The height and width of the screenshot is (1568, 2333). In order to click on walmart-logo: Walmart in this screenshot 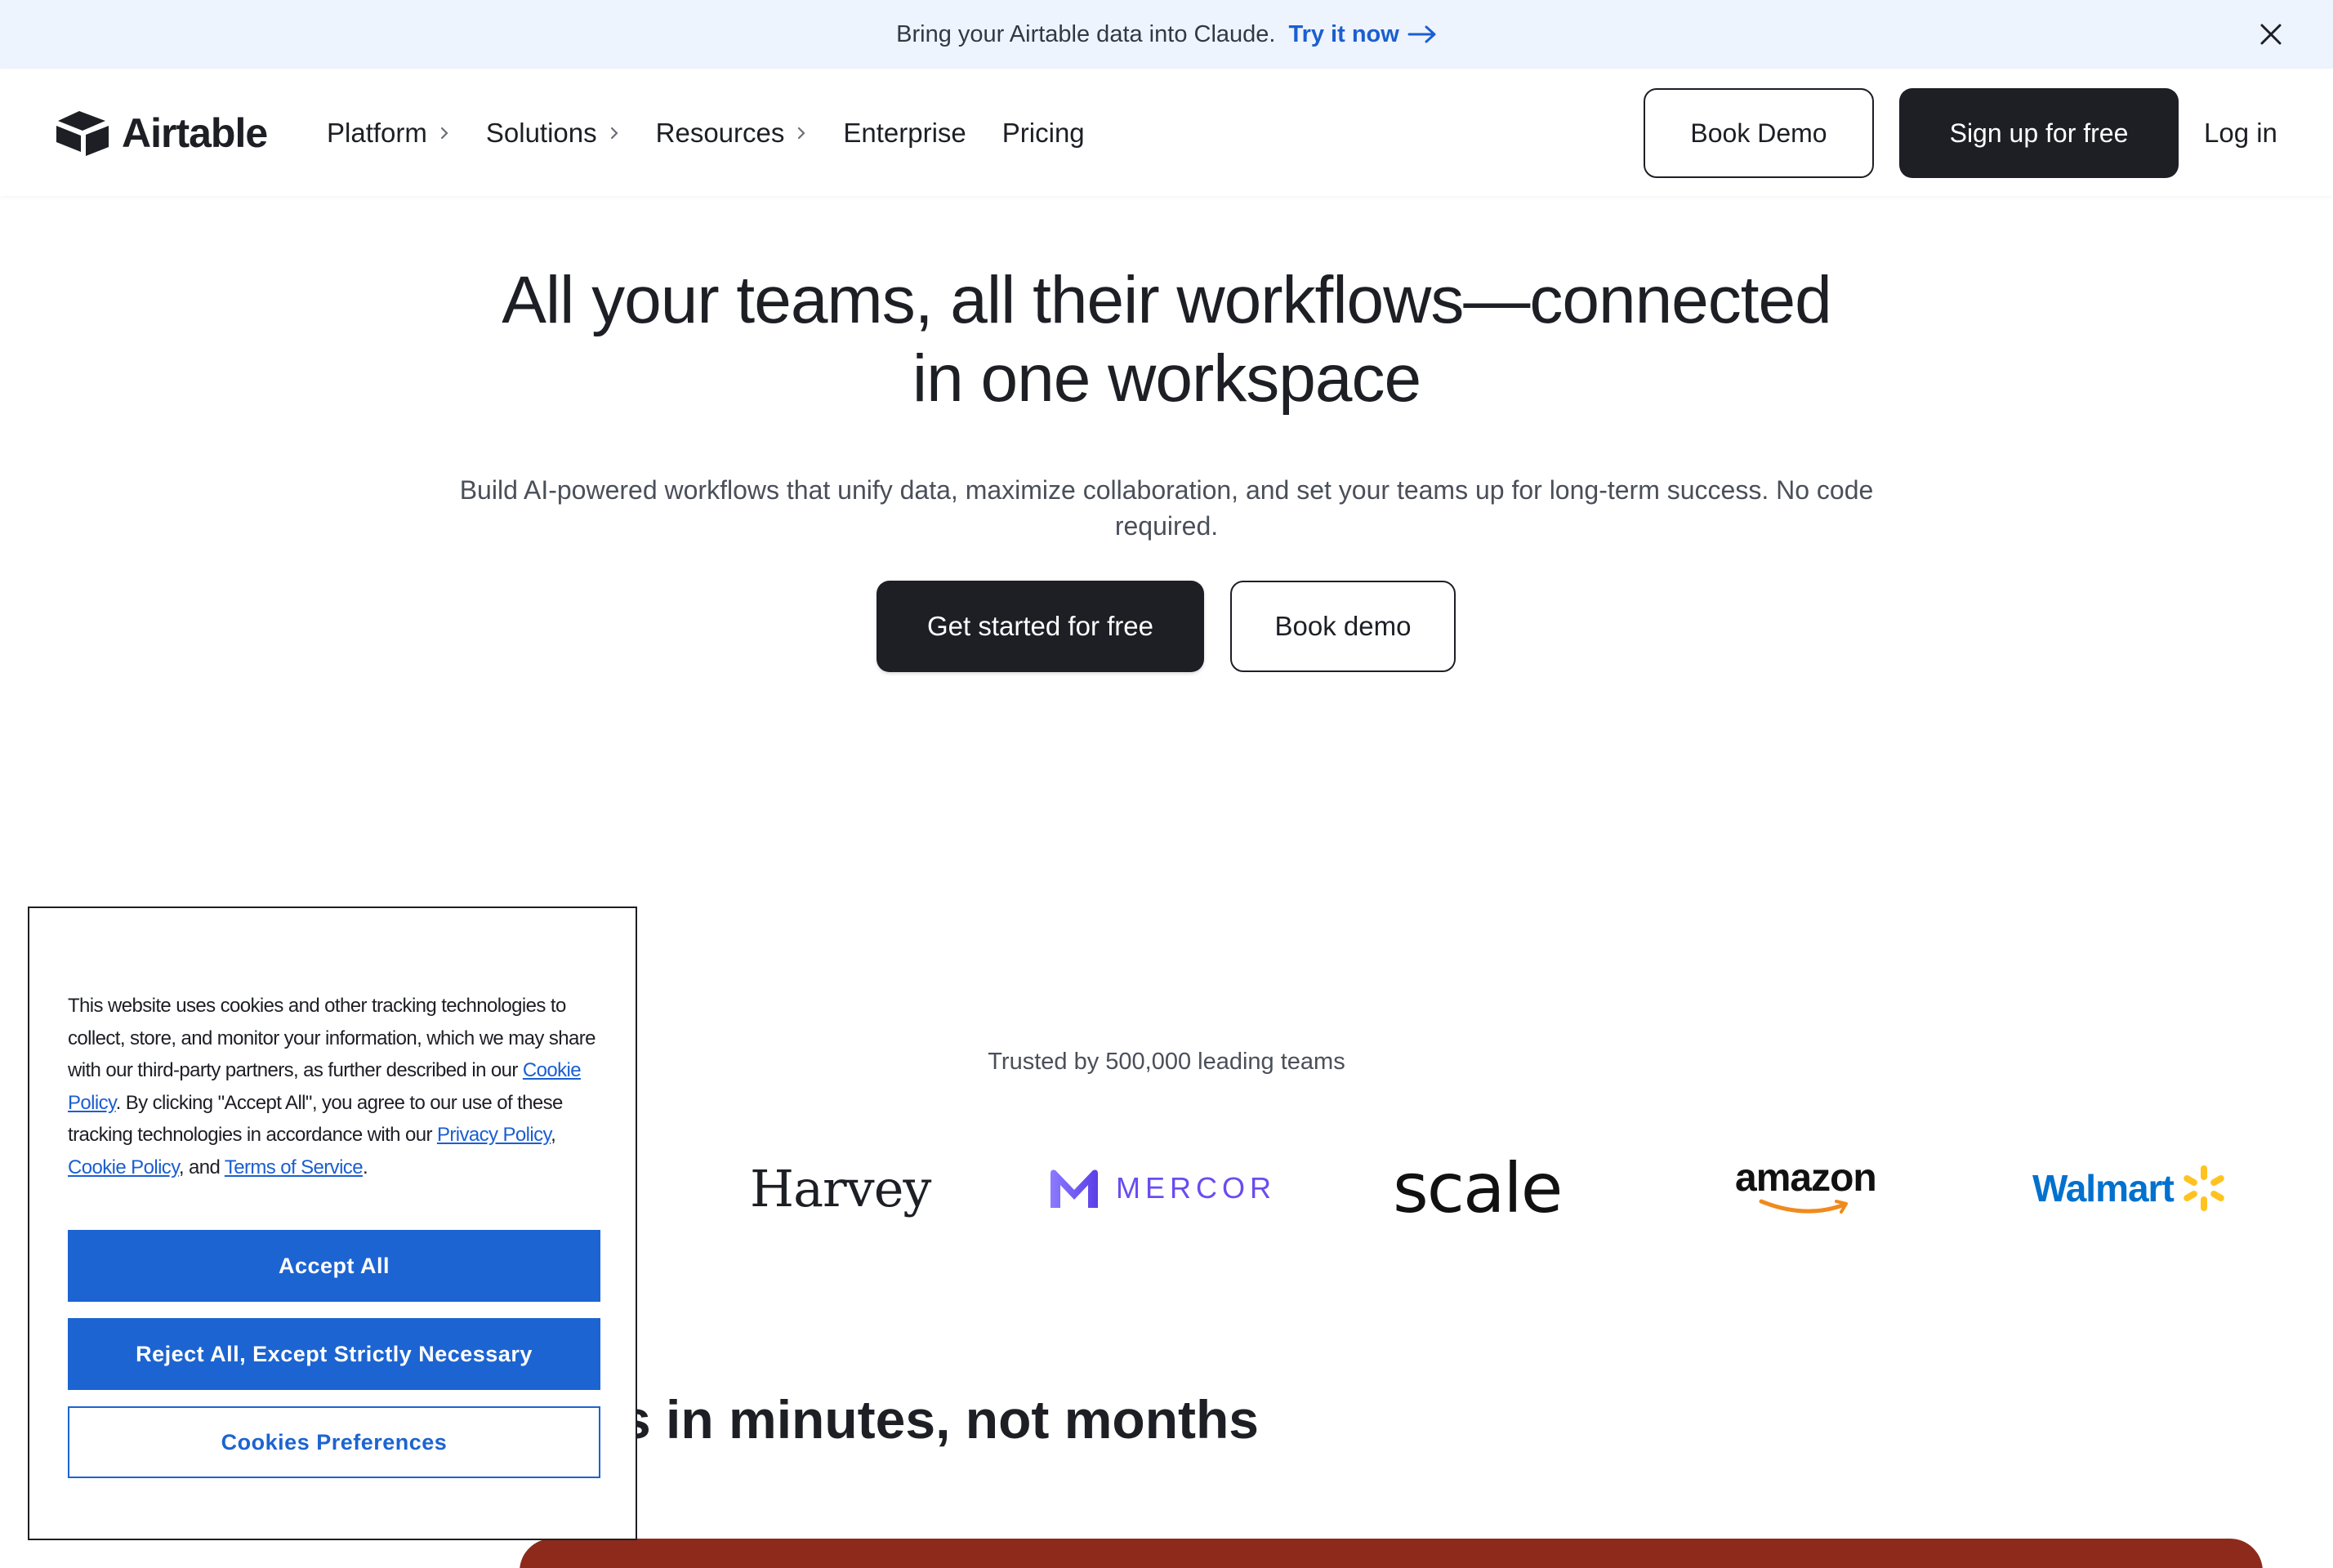, I will do `click(2131, 1188)`.